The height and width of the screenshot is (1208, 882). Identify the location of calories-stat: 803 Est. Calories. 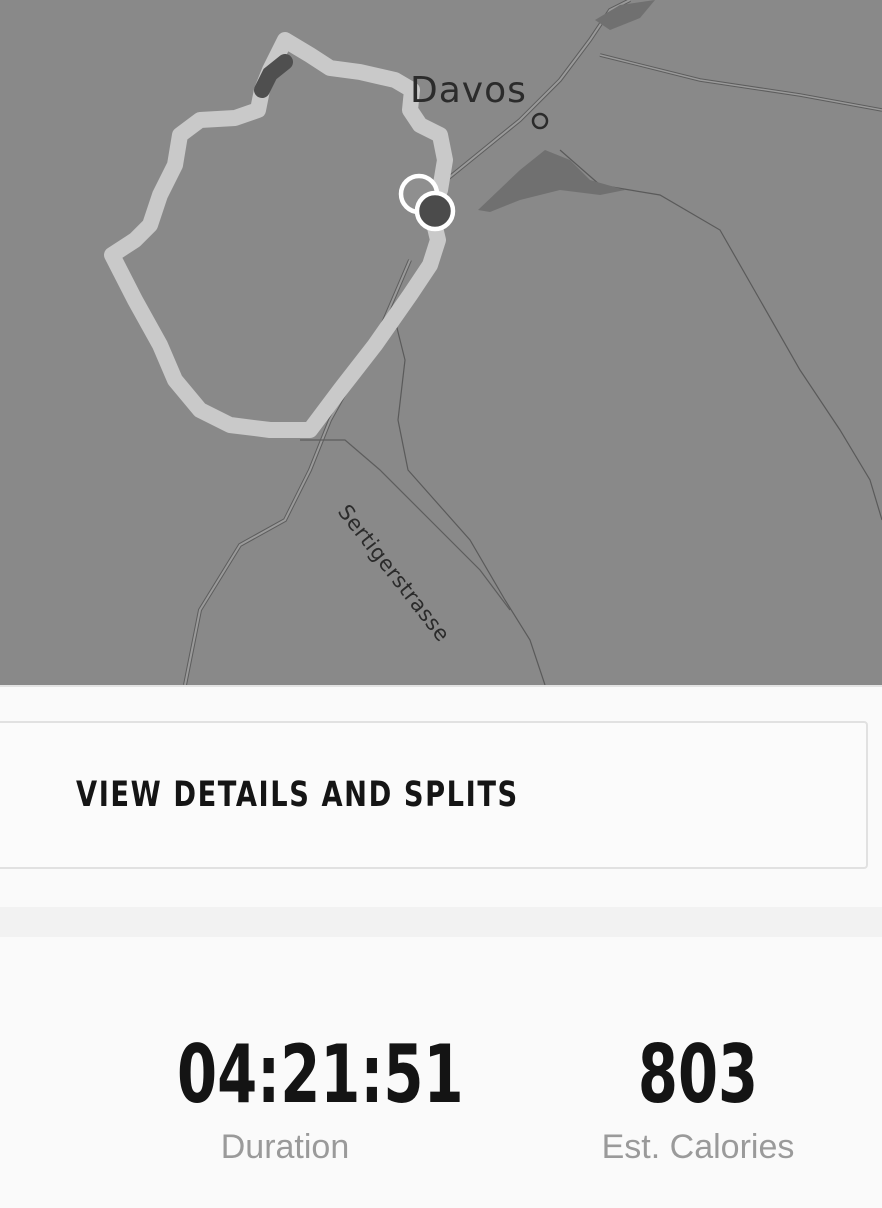
(698, 1098).